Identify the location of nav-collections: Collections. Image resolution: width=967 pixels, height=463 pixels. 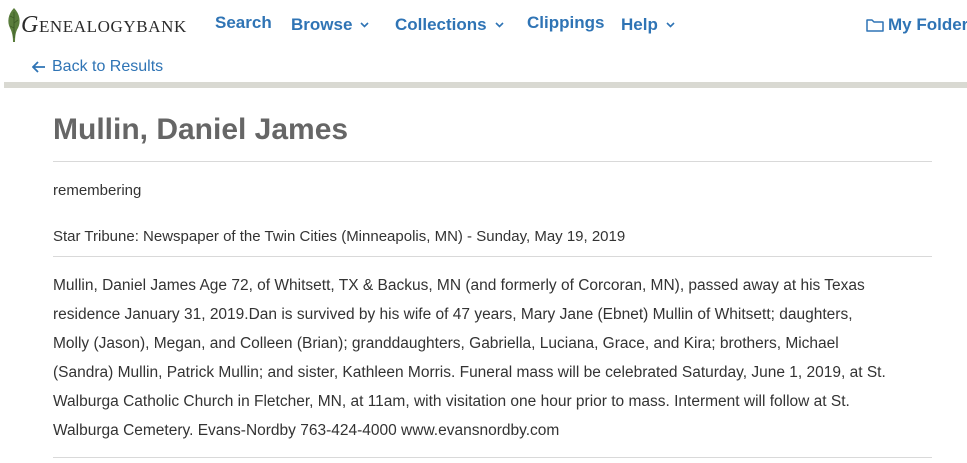
(449, 24).